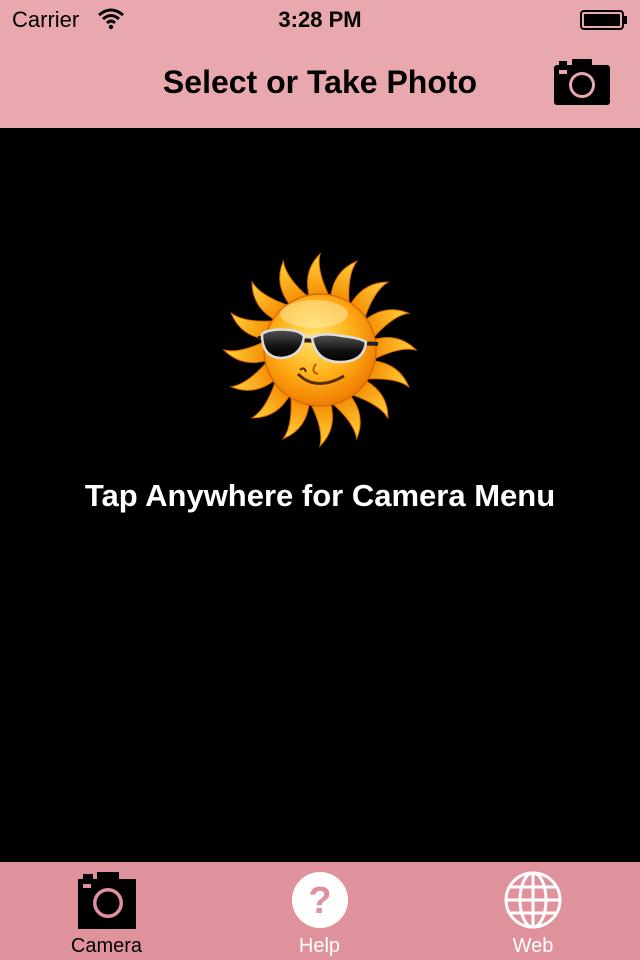 Image resolution: width=640 pixels, height=960 pixels. I want to click on tap-instruction: Tap Anywhere for Camera Menu, so click(320, 495).